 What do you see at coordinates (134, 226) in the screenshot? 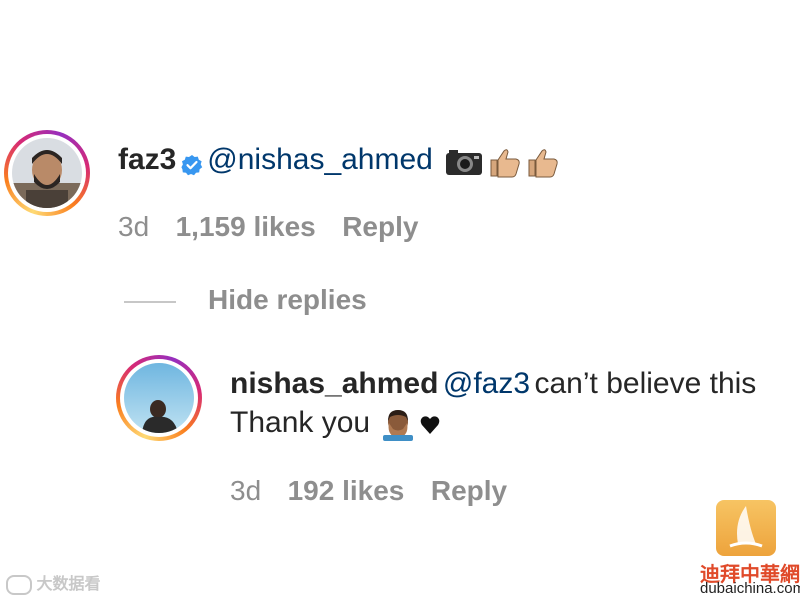
I see `comment-time: 3d` at bounding box center [134, 226].